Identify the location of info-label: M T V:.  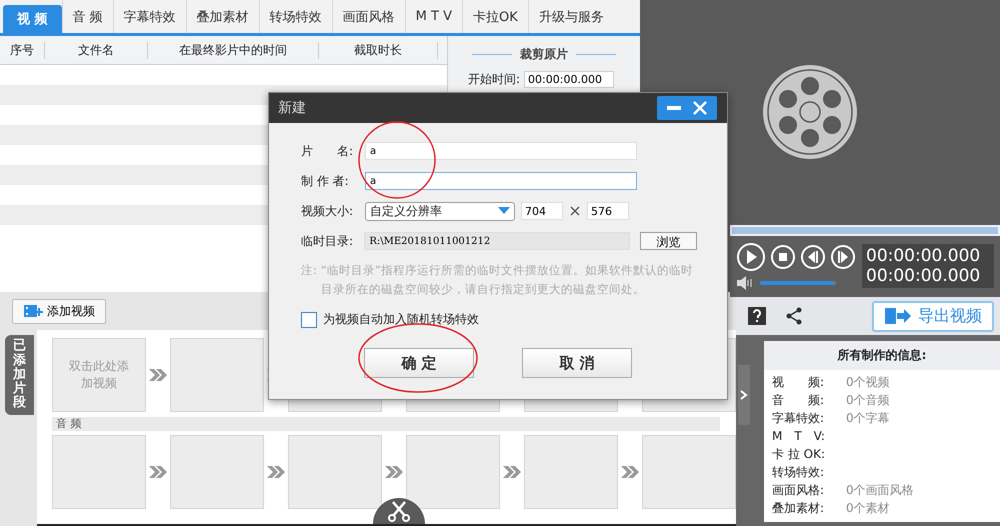
(799, 437).